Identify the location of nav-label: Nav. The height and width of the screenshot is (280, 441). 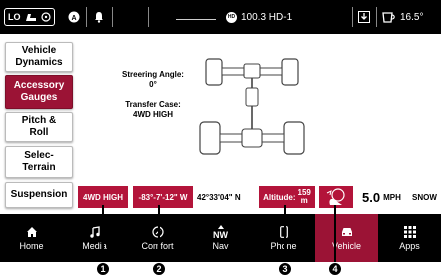
(220, 246).